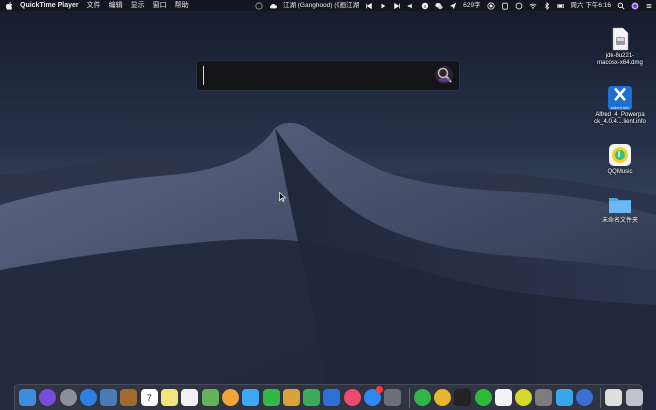  What do you see at coordinates (425, 6) in the screenshot?
I see `info-icon` at bounding box center [425, 6].